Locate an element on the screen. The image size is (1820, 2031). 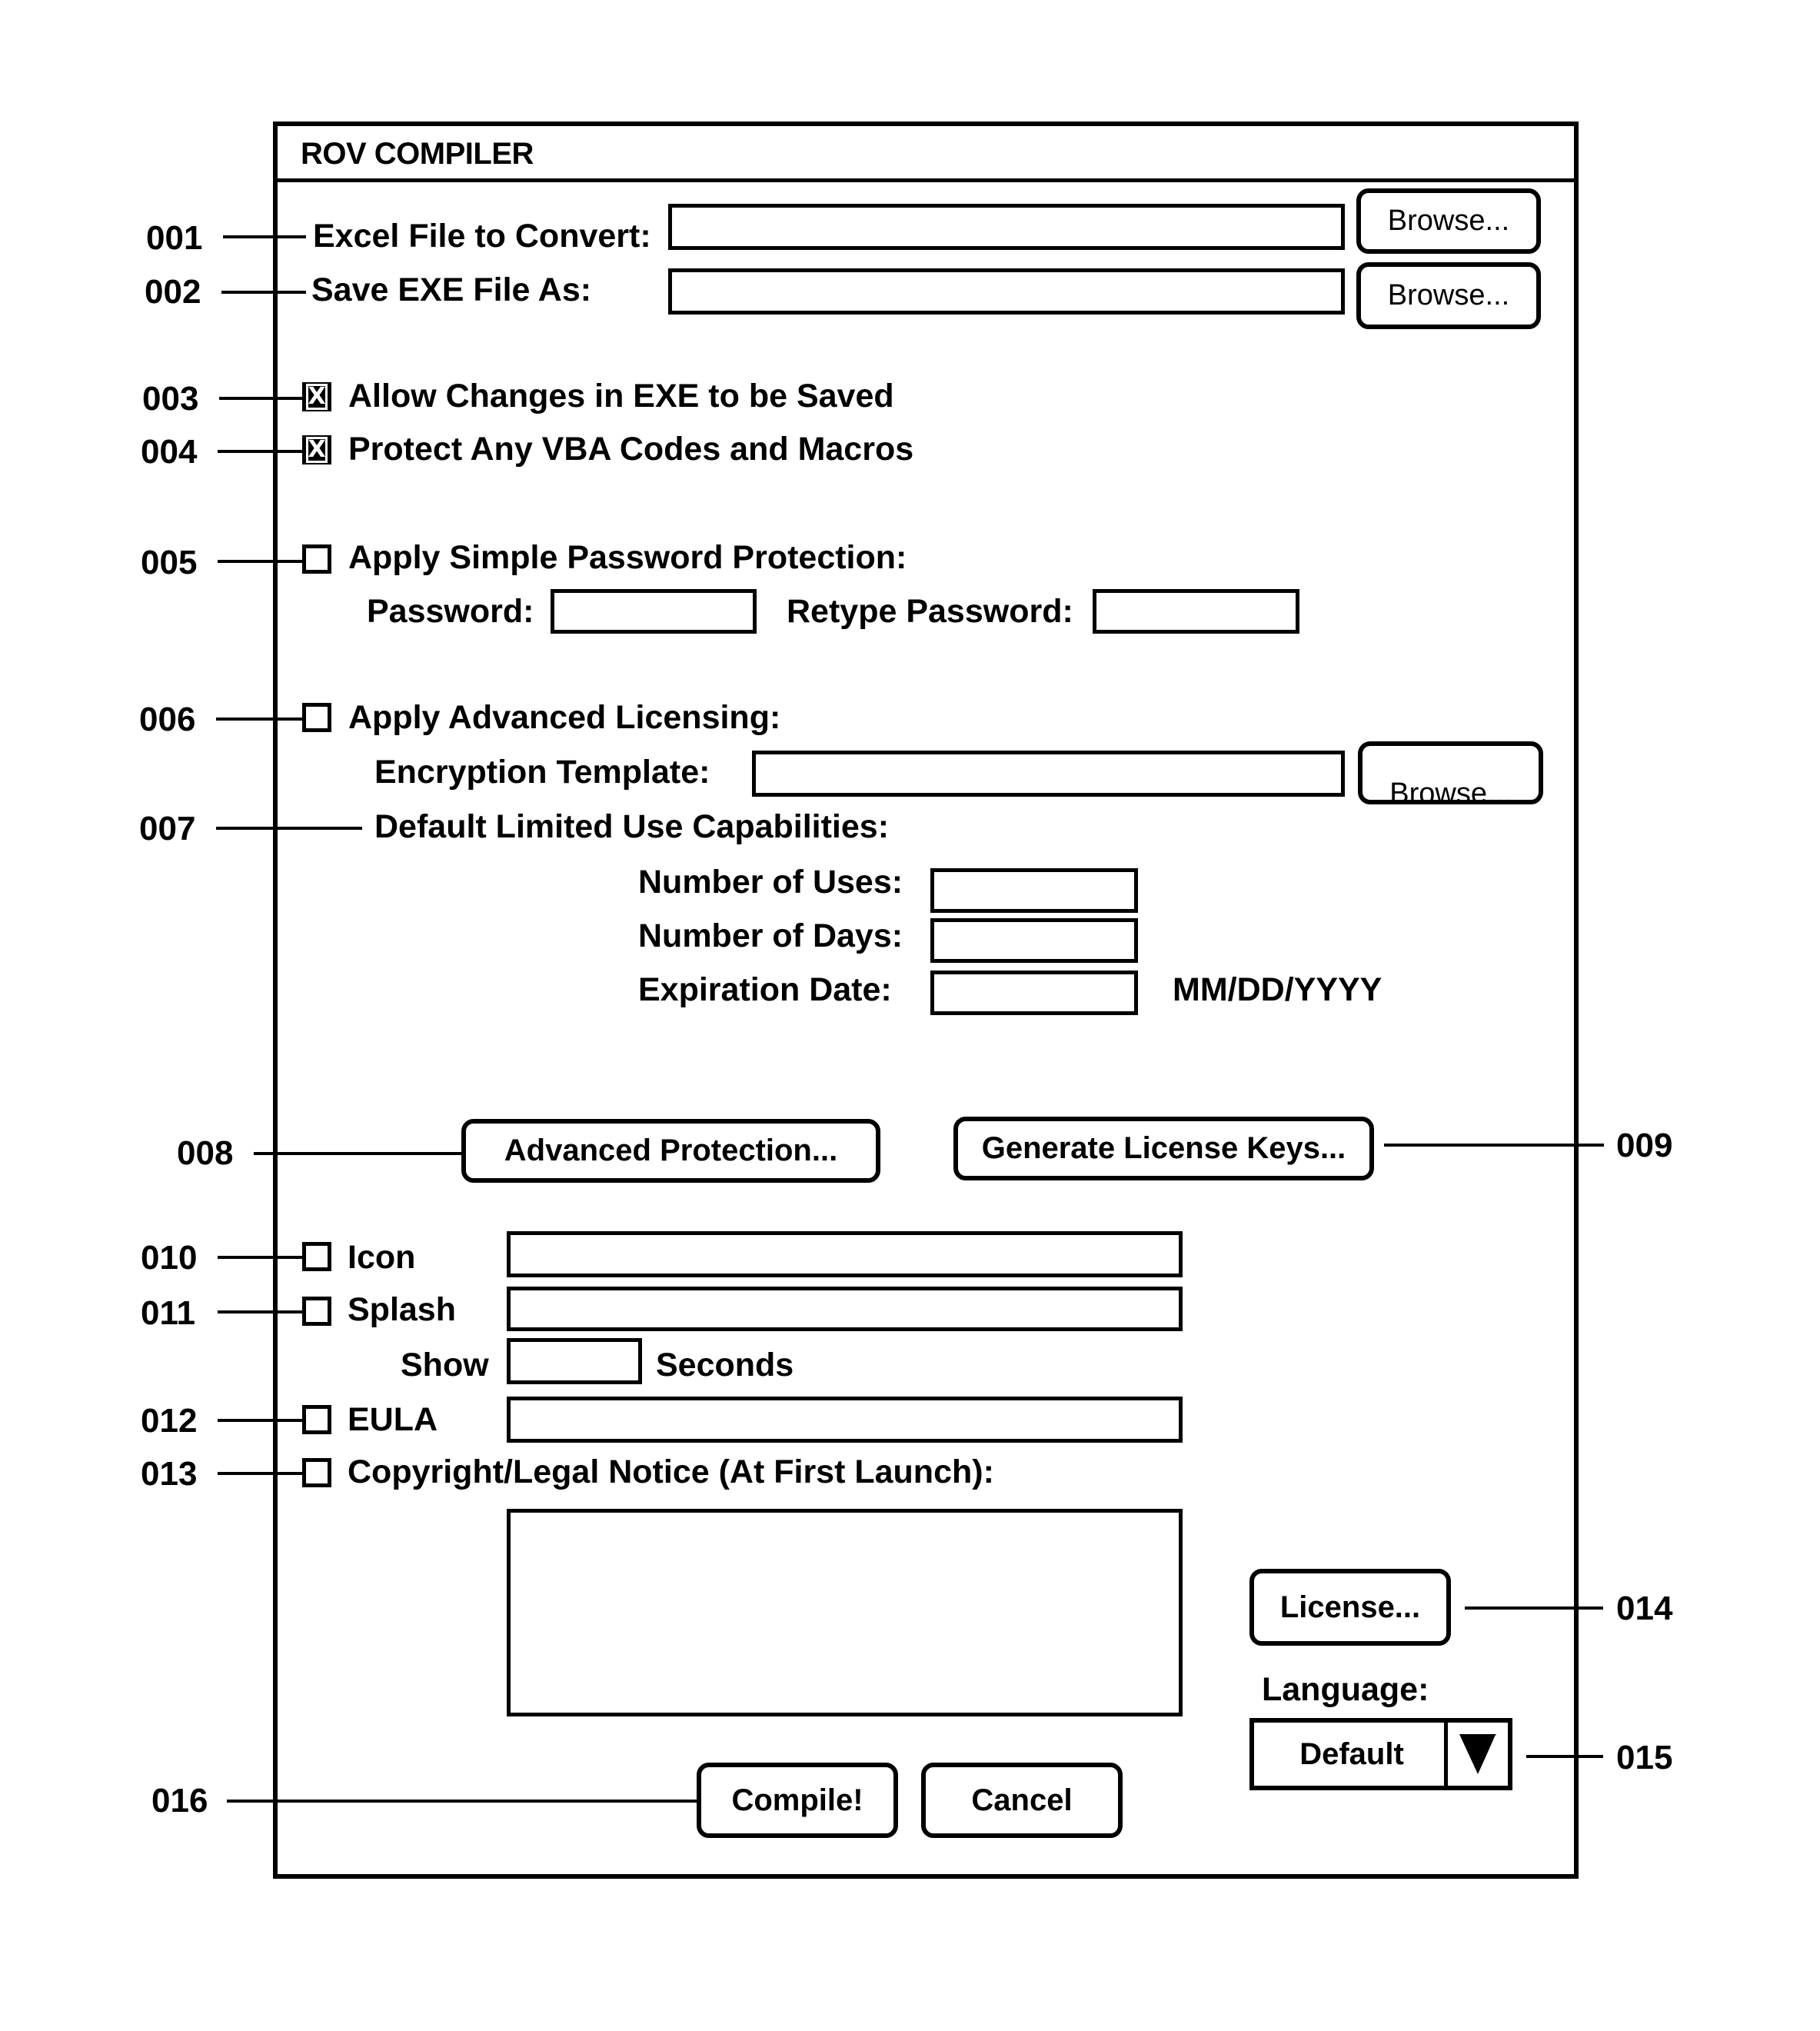
callout-013: 013 is located at coordinates (169, 1474).